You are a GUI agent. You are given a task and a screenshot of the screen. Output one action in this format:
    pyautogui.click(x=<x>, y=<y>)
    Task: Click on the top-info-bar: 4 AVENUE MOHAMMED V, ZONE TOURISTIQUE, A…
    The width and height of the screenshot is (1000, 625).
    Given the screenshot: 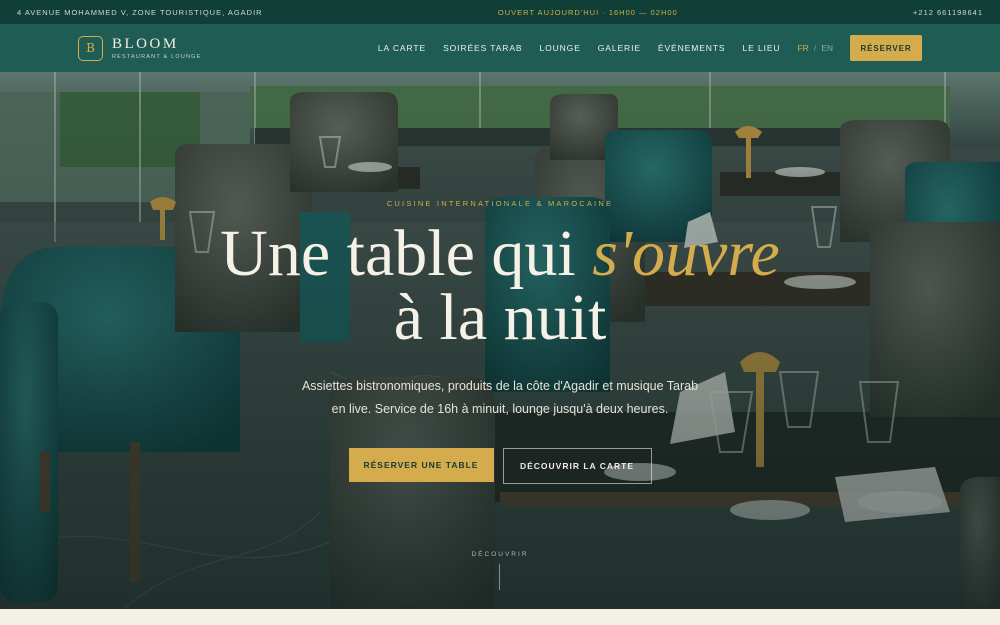 What is the action you would take?
    pyautogui.click(x=500, y=12)
    